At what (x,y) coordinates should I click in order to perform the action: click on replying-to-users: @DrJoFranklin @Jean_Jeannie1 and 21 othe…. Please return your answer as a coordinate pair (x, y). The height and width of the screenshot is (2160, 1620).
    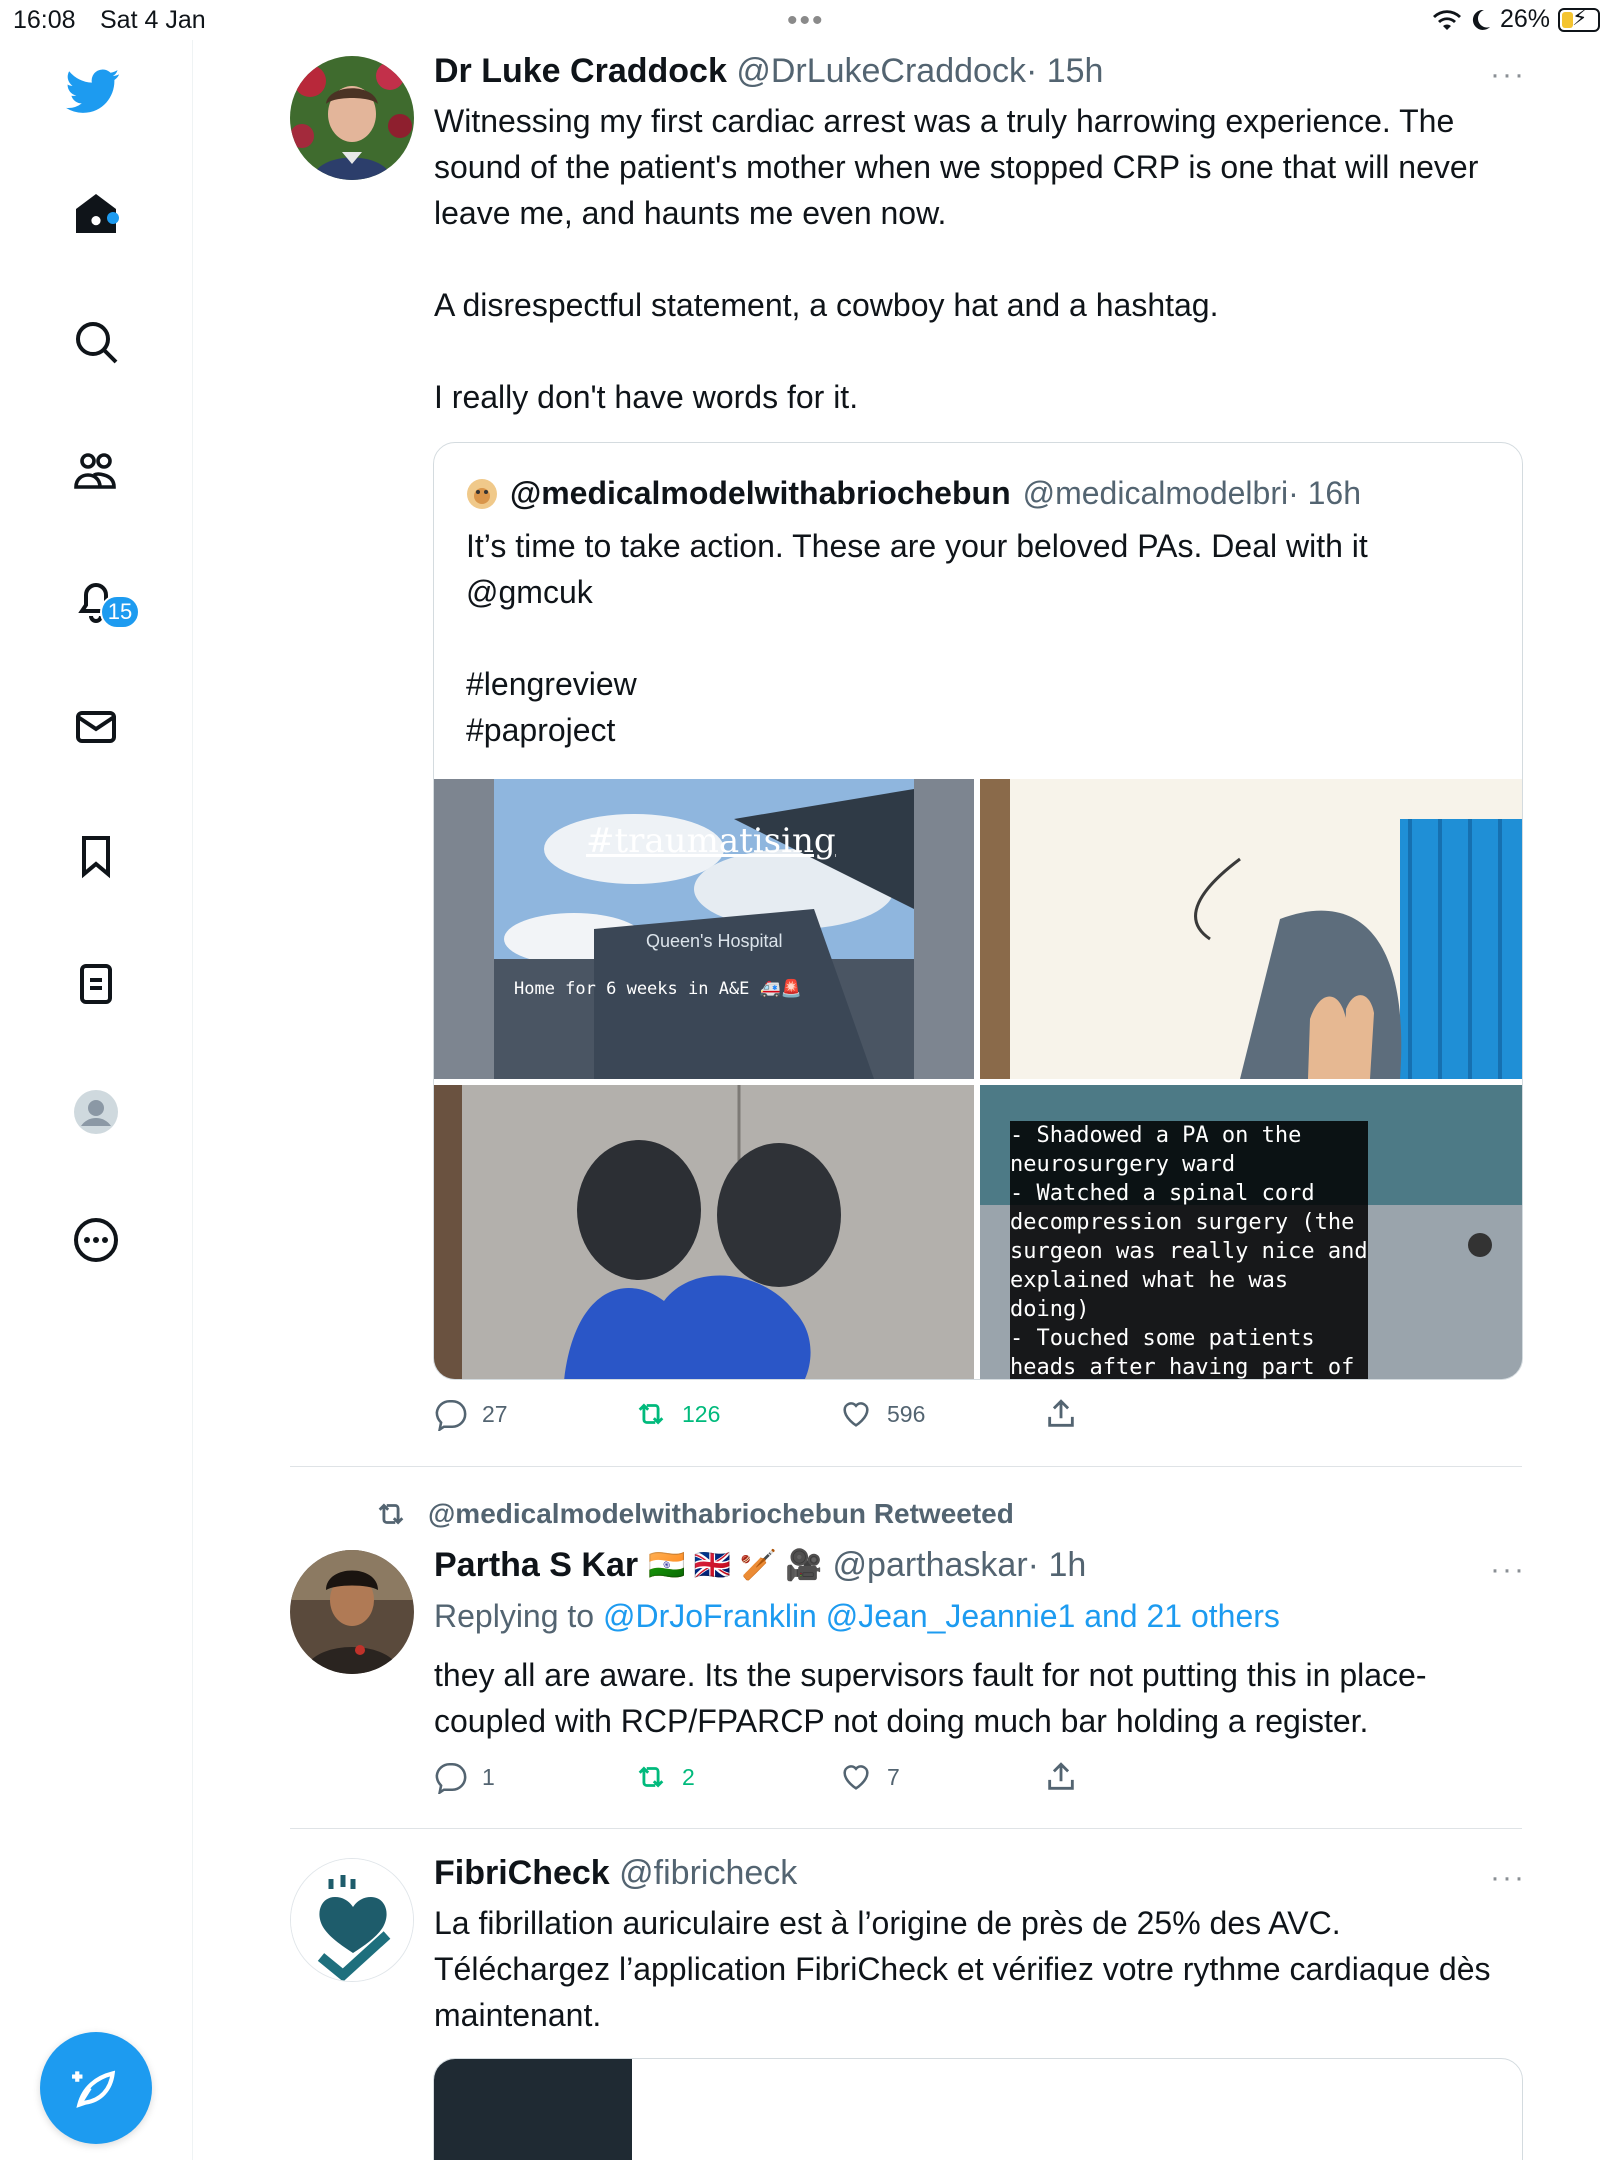
    Looking at the image, I should click on (941, 1616).